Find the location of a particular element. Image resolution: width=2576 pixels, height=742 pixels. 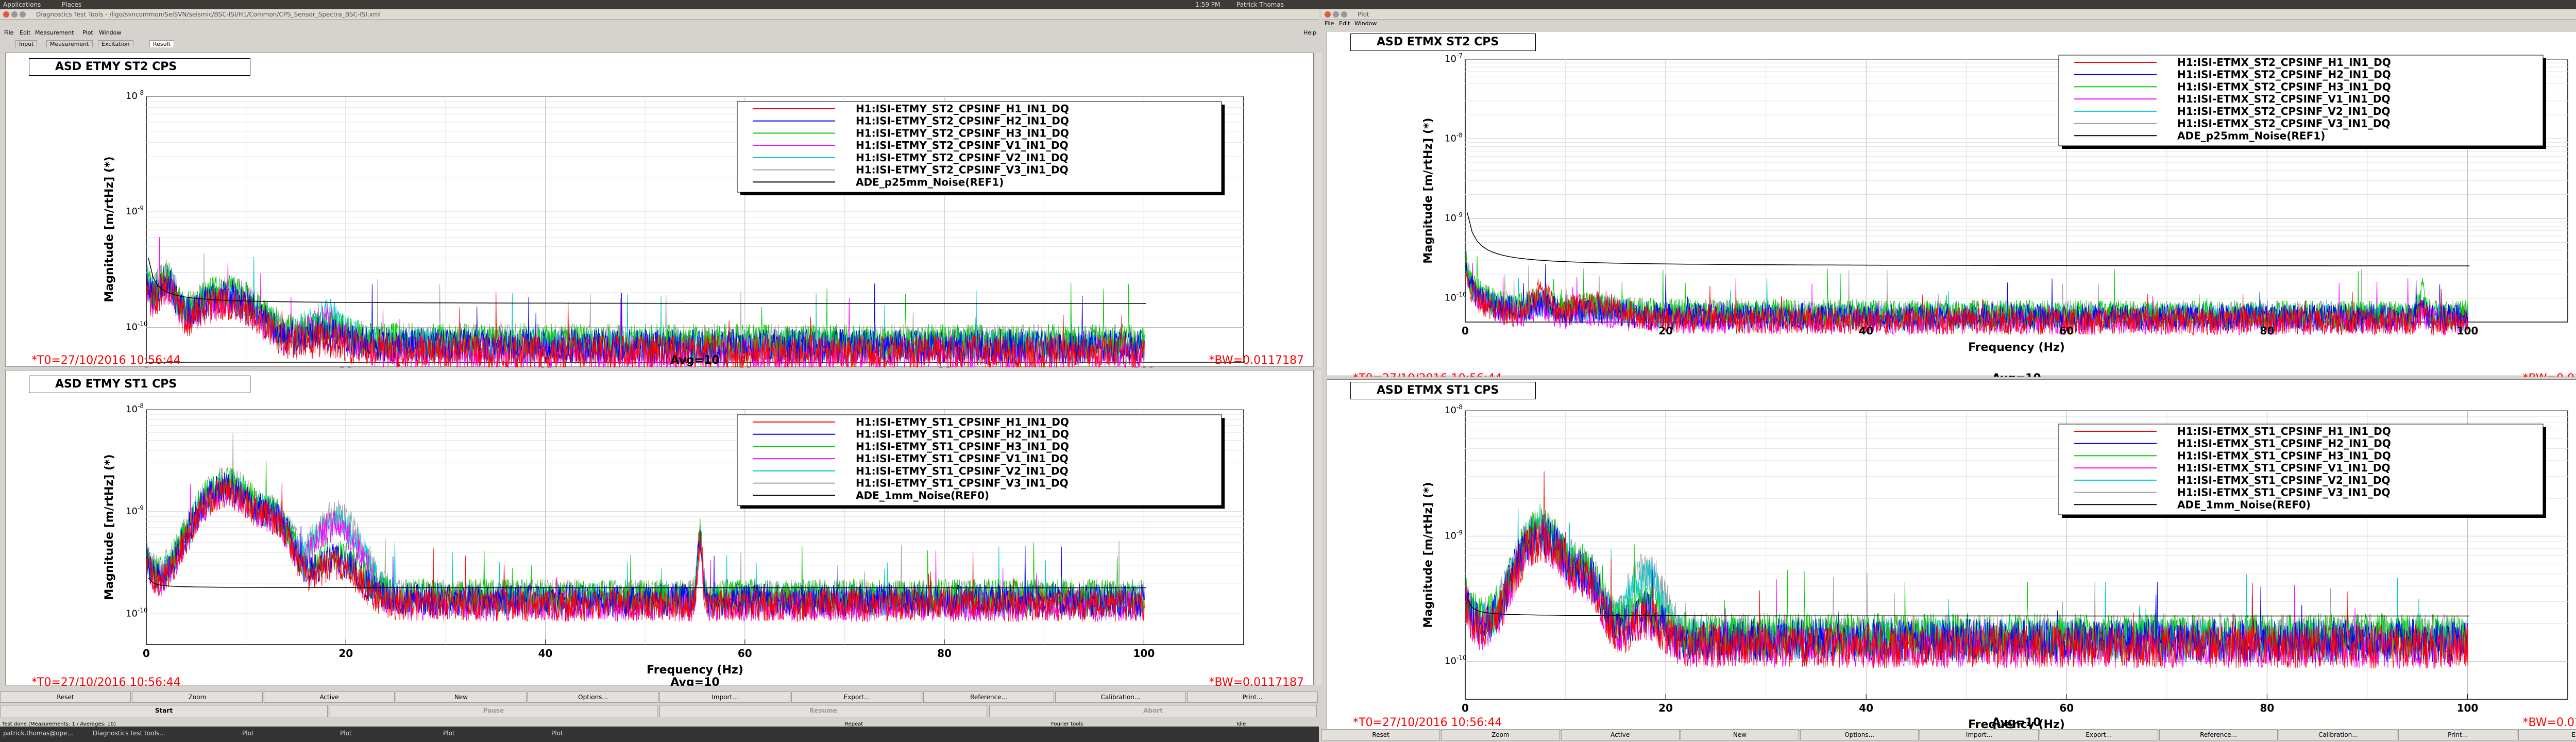

y-axis-label: Magnitude [m/rtHz] (*) is located at coordinates (109, 229).